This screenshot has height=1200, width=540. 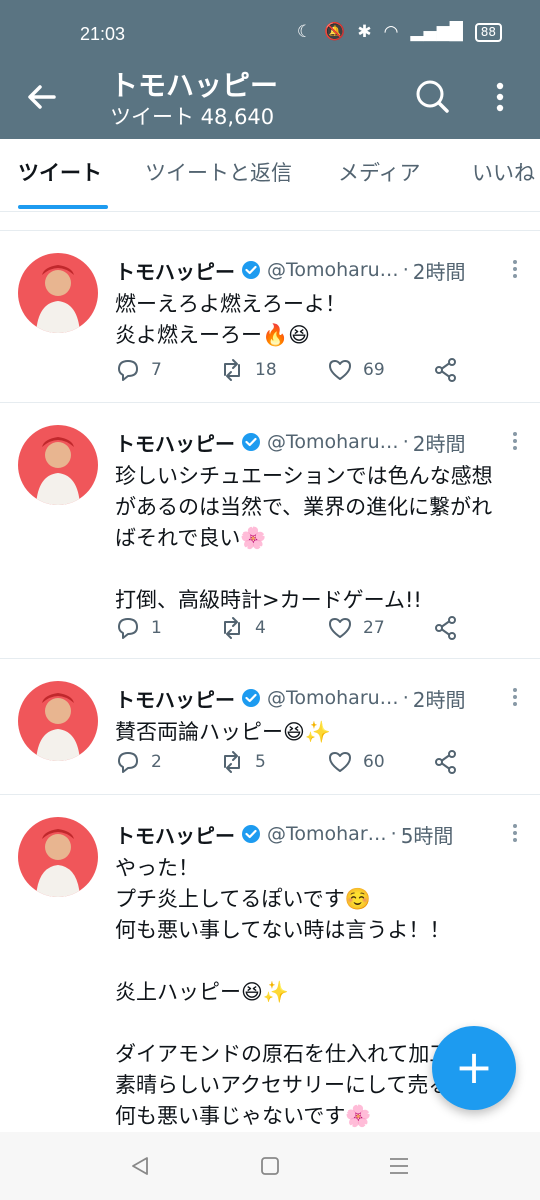 What do you see at coordinates (295, 764) in the screenshot?
I see `tweet-actions: 2 5 60` at bounding box center [295, 764].